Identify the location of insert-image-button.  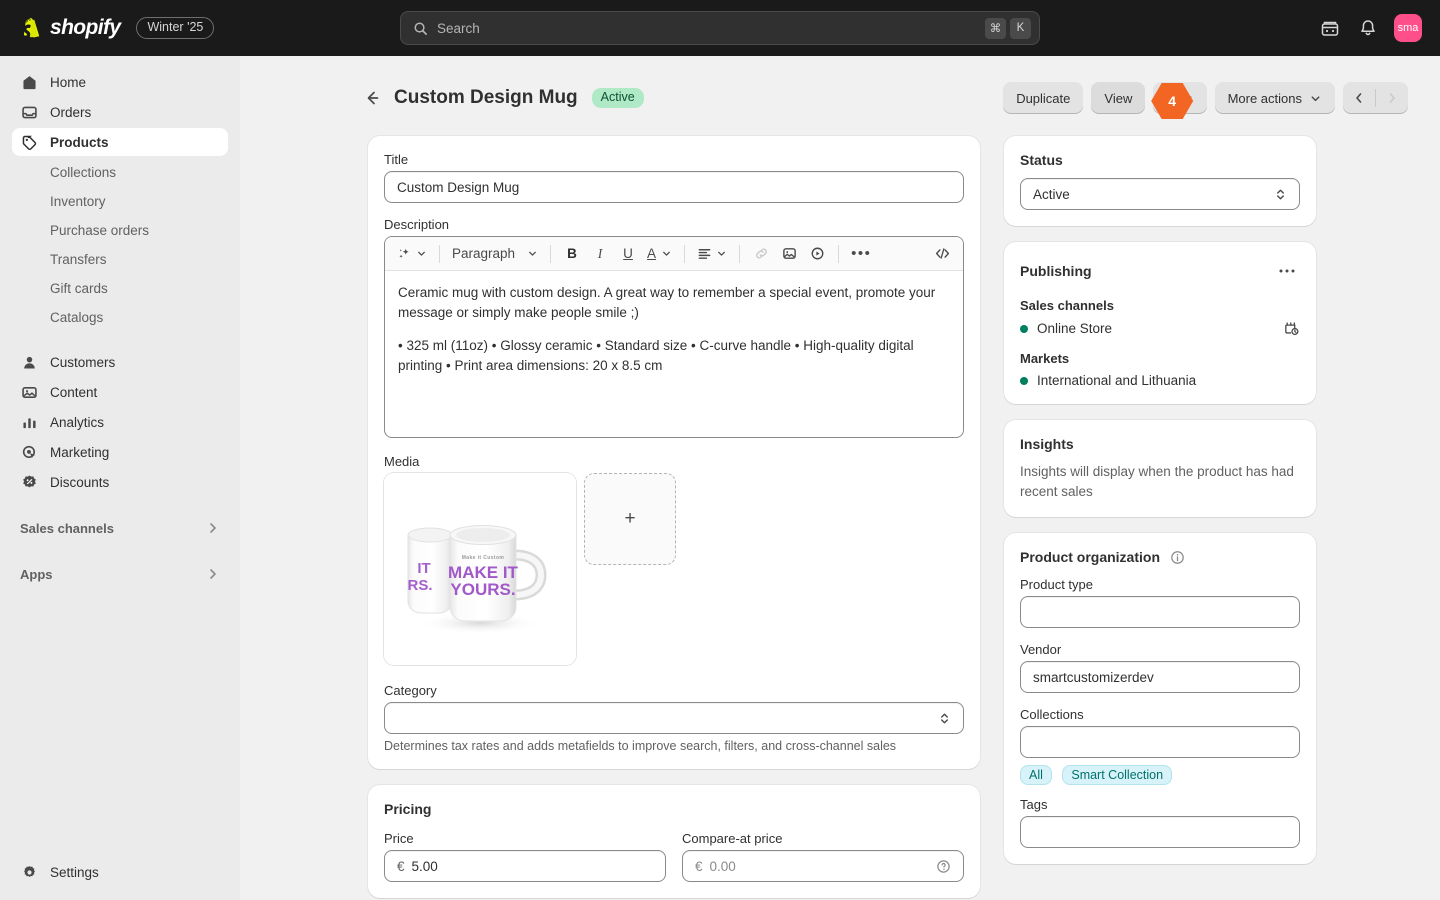
(789, 254).